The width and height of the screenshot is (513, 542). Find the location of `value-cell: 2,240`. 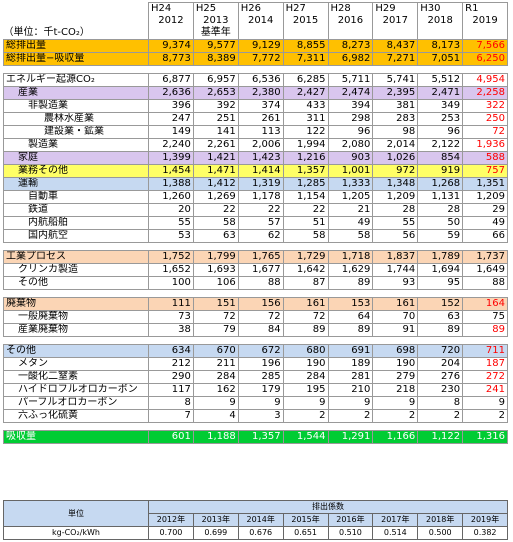

value-cell: 2,240 is located at coordinates (171, 145).